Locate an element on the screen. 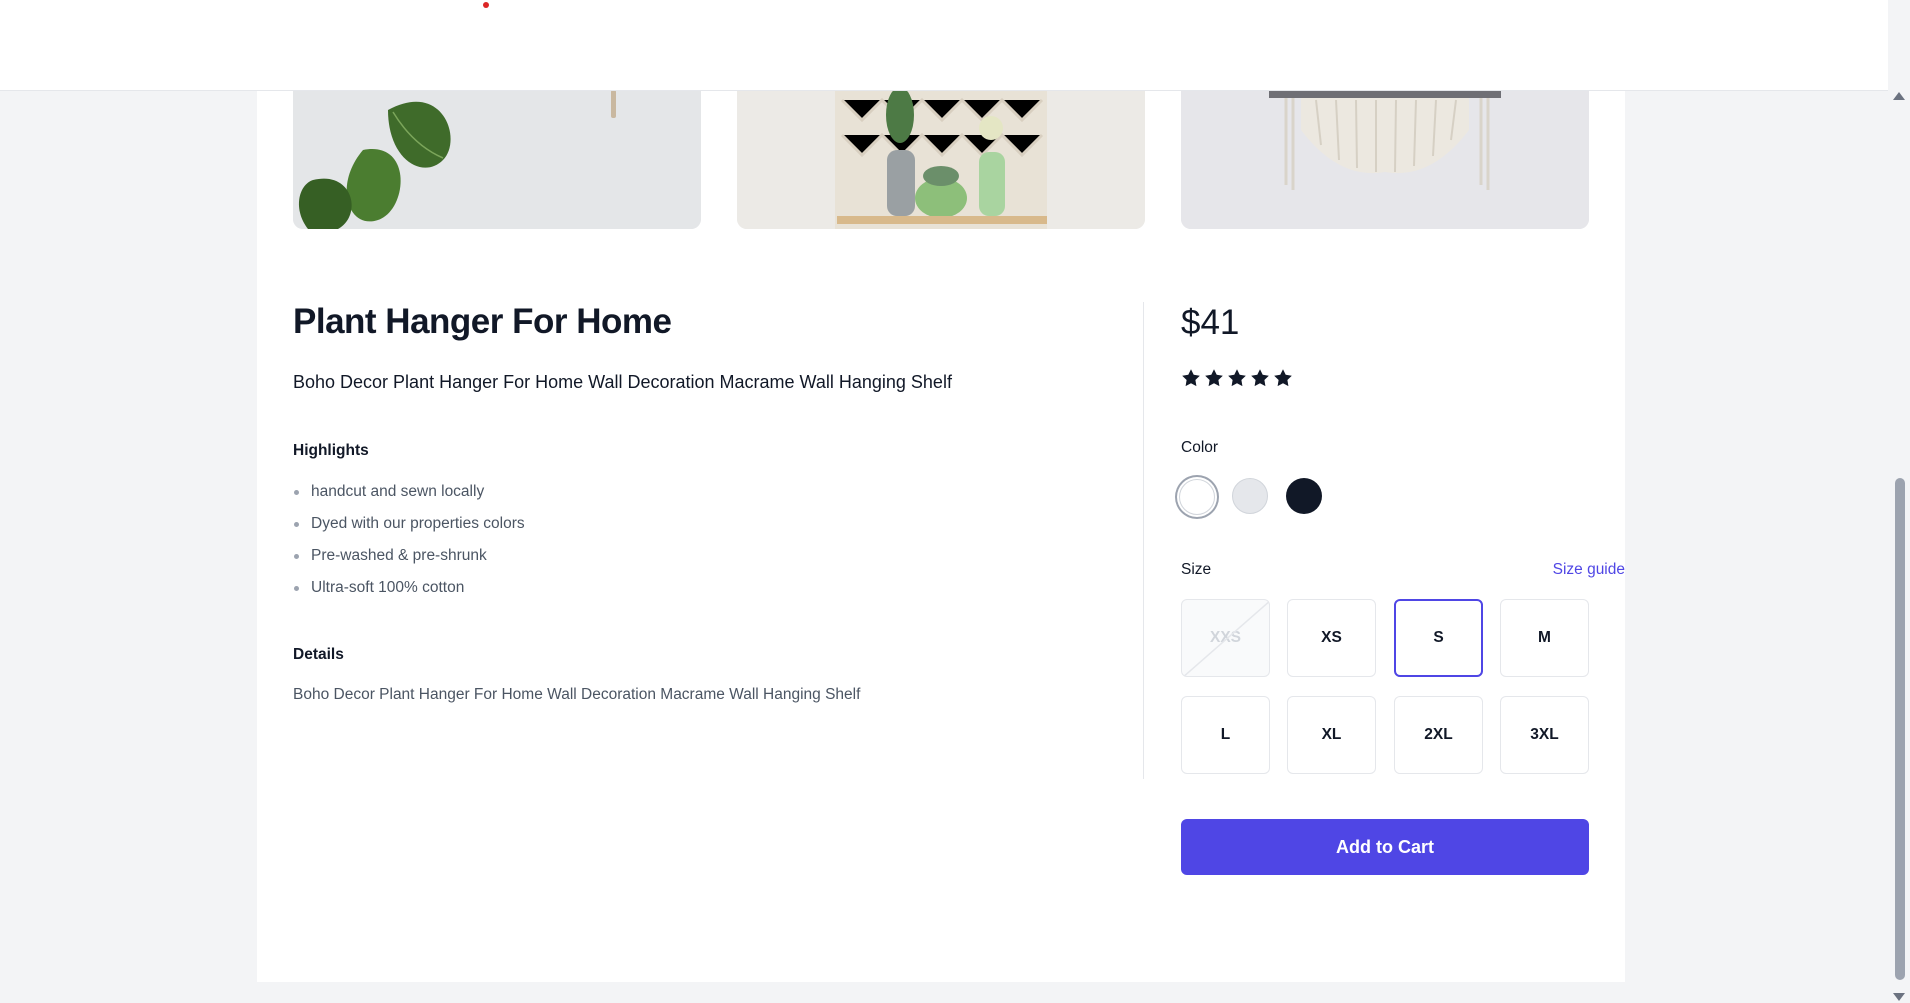 Image resolution: width=1910 pixels, height=1003 pixels. color-swatch-gray is located at coordinates (1250, 496).